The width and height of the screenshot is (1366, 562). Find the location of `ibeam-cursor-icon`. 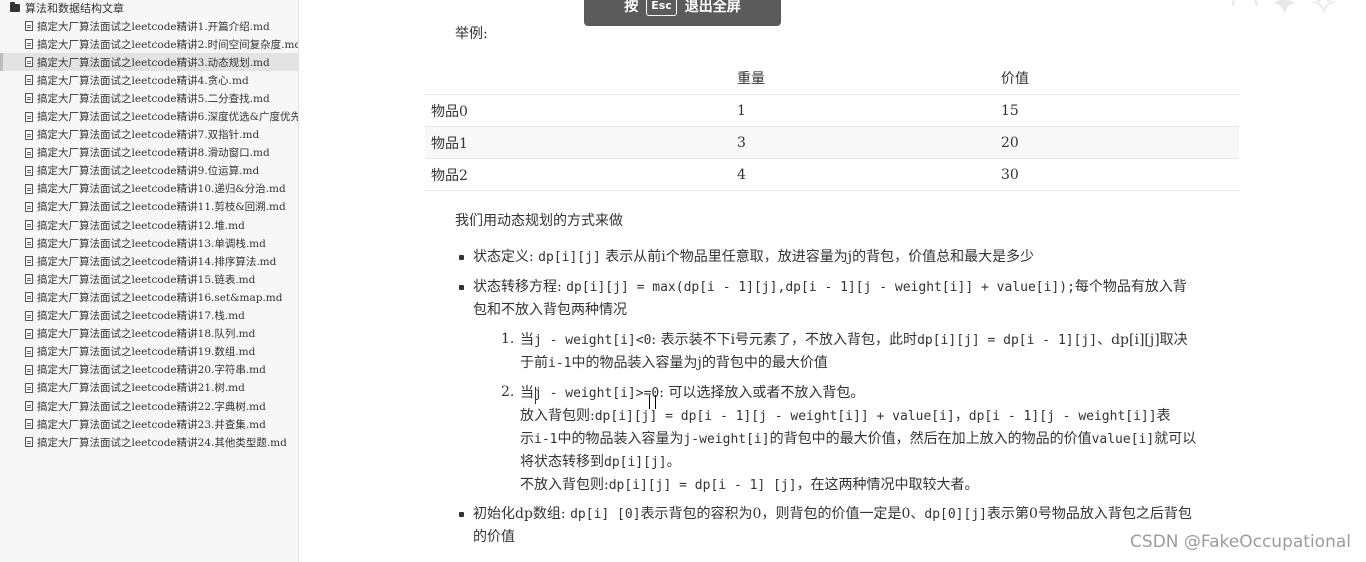

ibeam-cursor-icon is located at coordinates (652, 402).